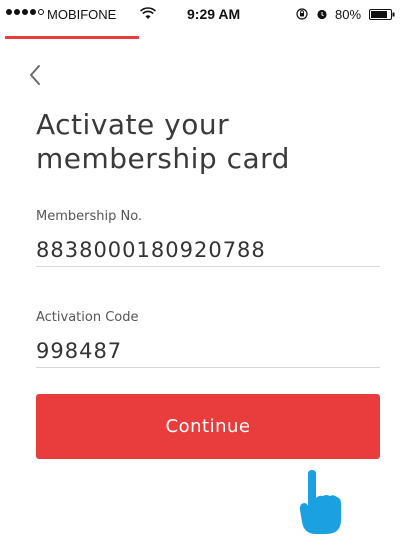 This screenshot has height=537, width=406. Describe the element at coordinates (133, 124) in the screenshot. I see `page-title-line-1: Activate your` at that location.